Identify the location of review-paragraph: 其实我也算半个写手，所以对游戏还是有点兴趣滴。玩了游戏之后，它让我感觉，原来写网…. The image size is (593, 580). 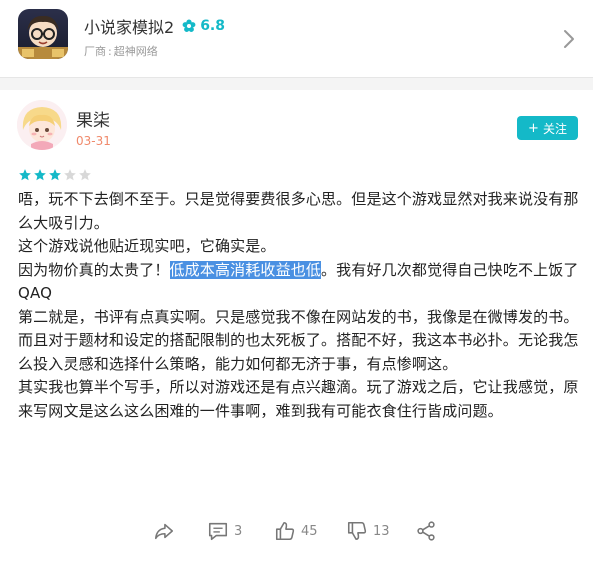
(298, 399).